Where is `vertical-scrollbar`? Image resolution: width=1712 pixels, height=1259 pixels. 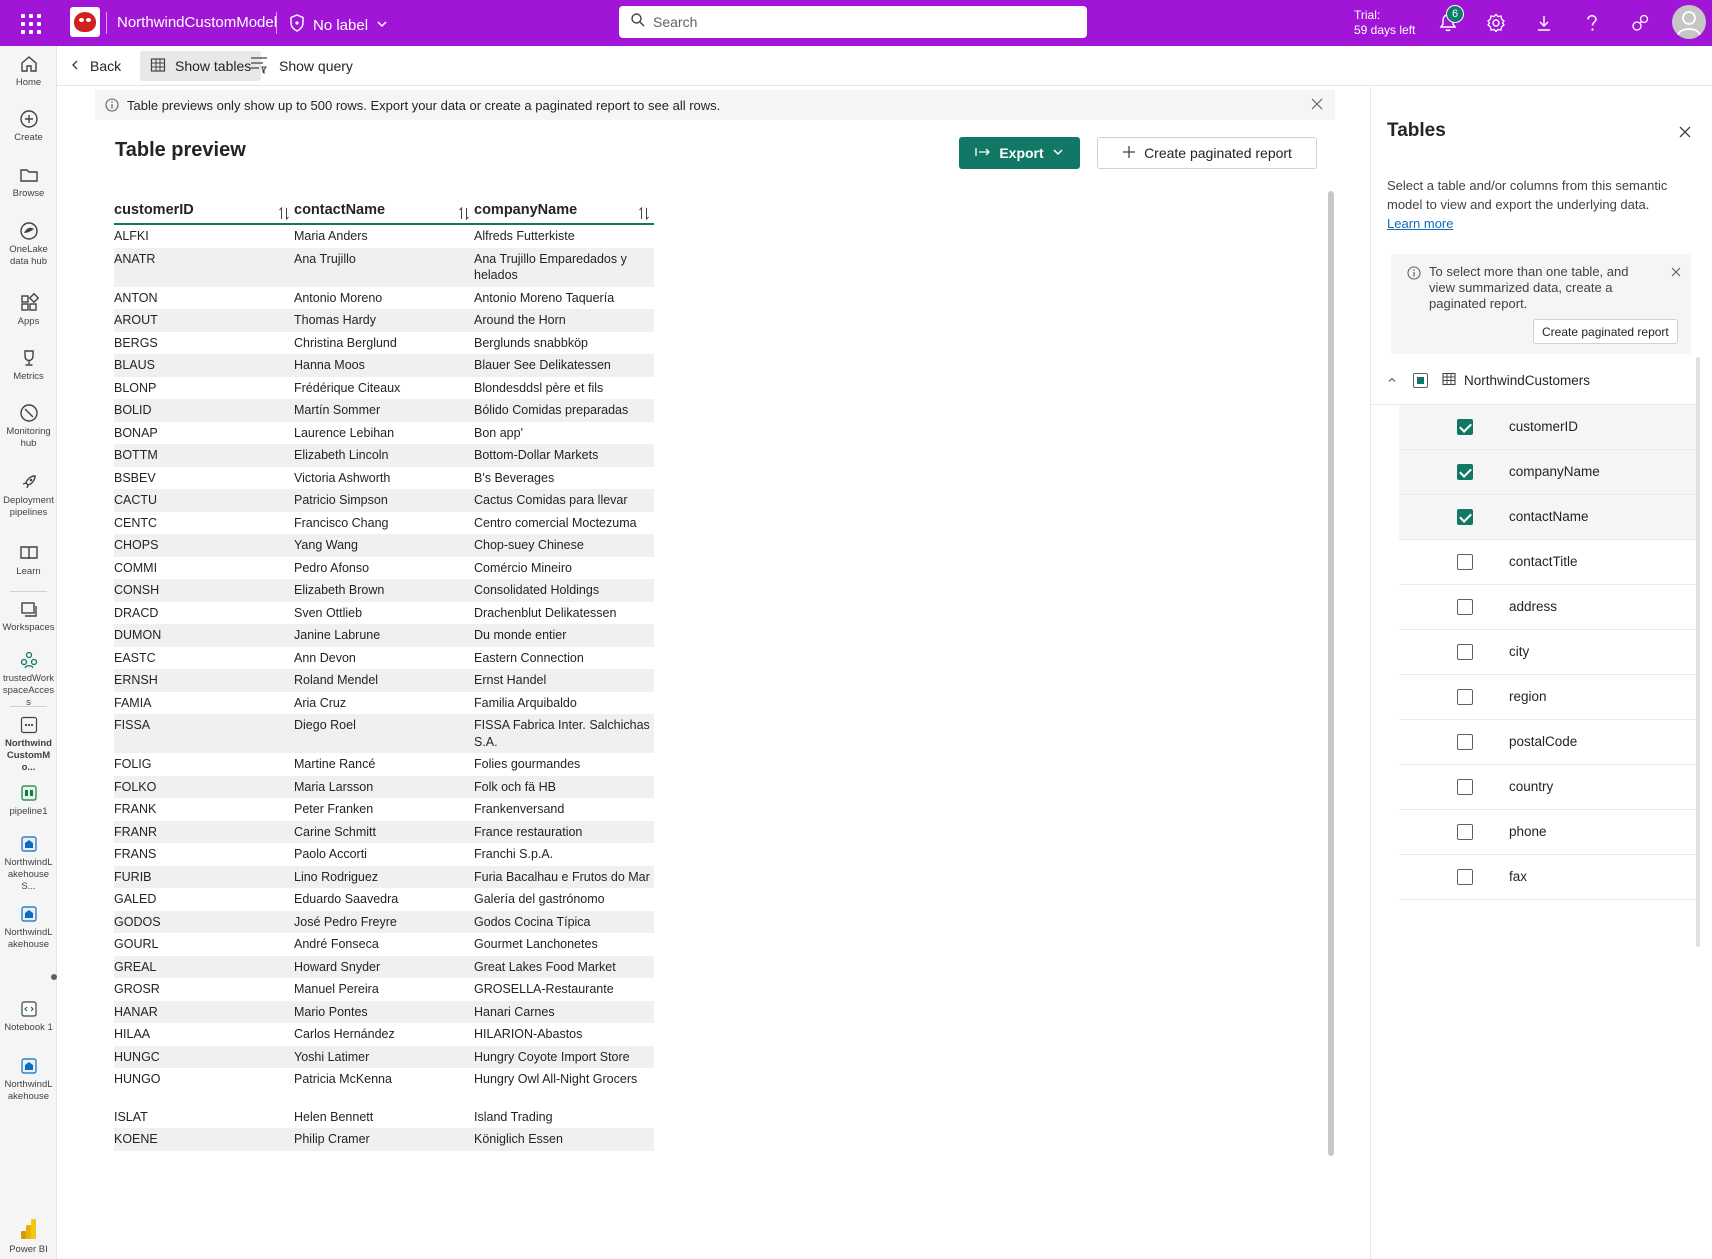 vertical-scrollbar is located at coordinates (1331, 673).